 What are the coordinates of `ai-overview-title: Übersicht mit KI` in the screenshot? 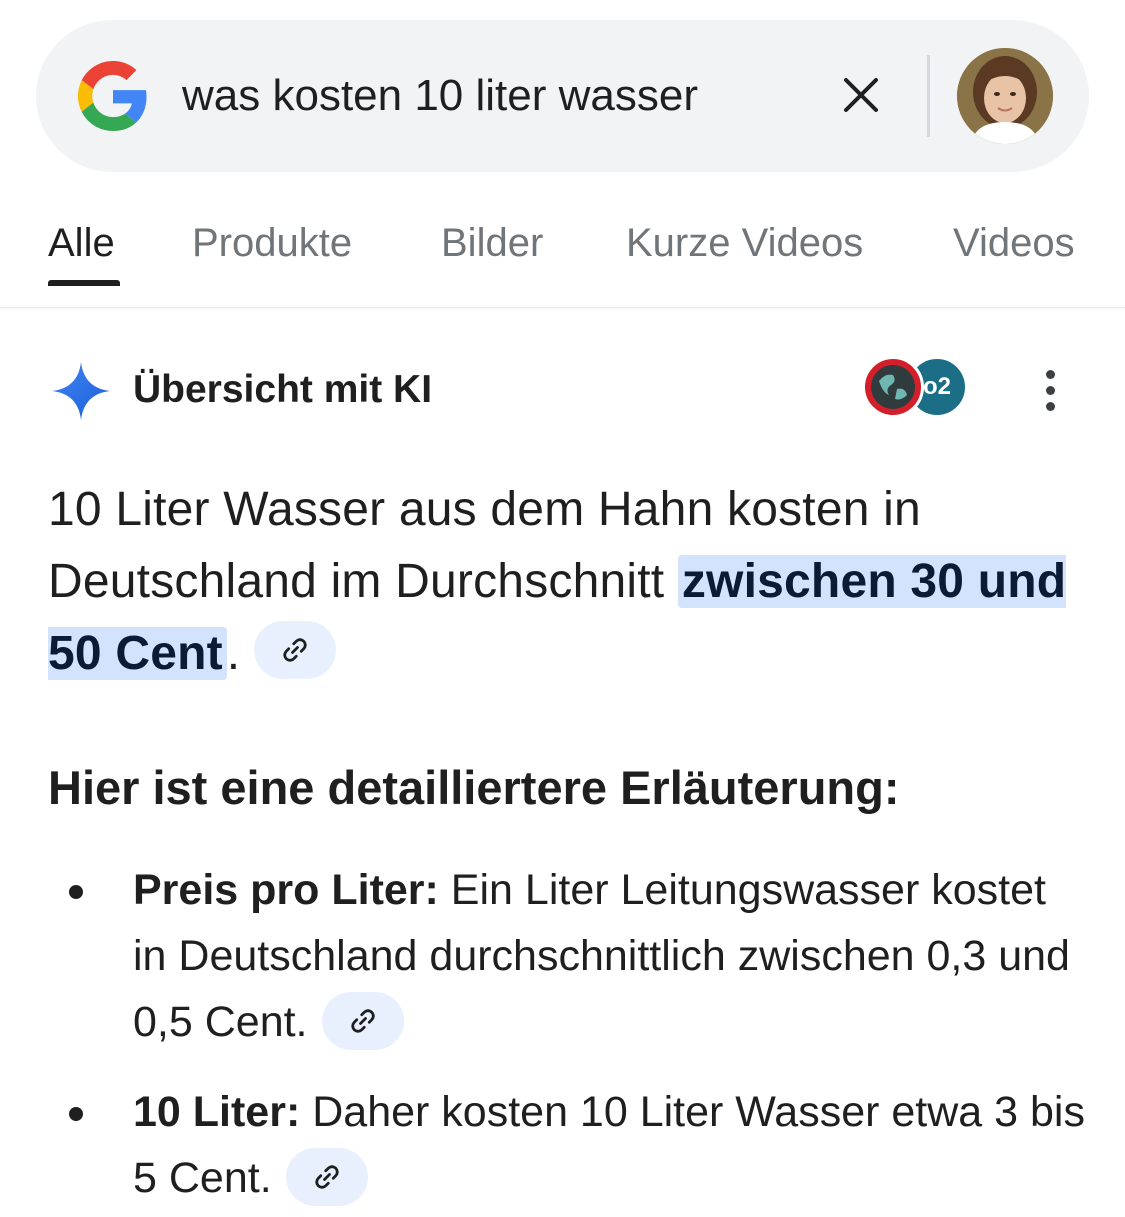 It's located at (283, 389).